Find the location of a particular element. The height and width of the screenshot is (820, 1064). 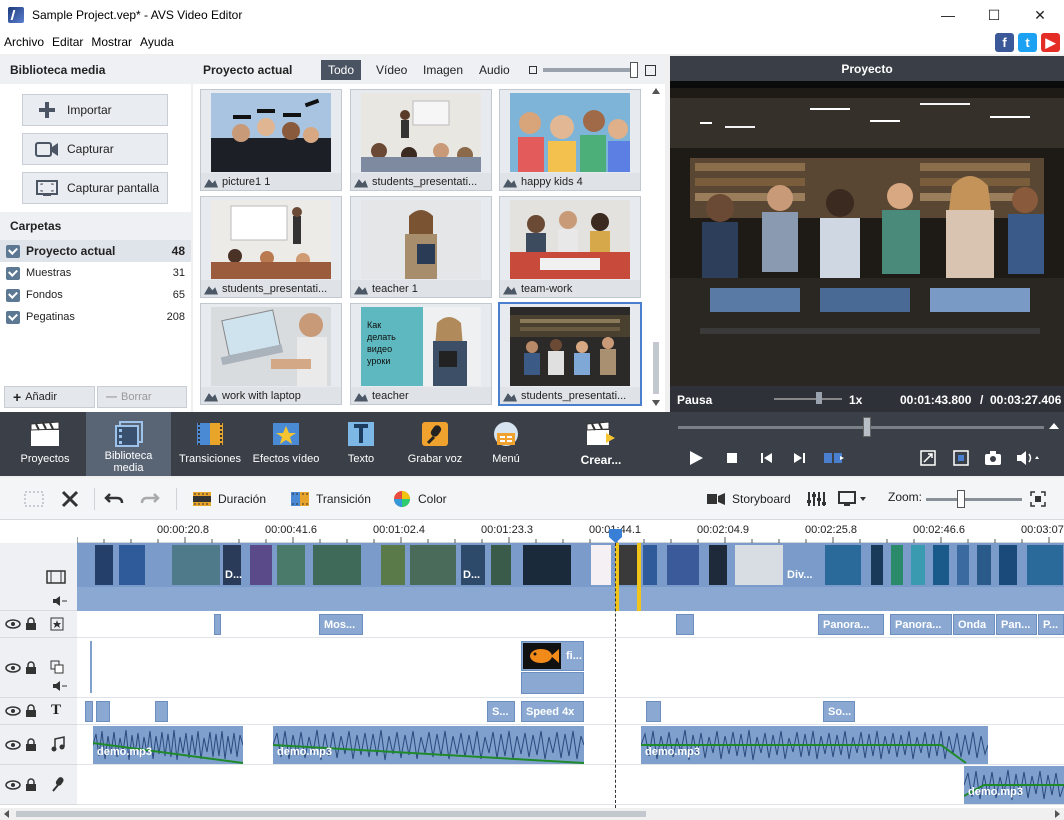

menu-mostrar: Mostrar is located at coordinates (111, 42).